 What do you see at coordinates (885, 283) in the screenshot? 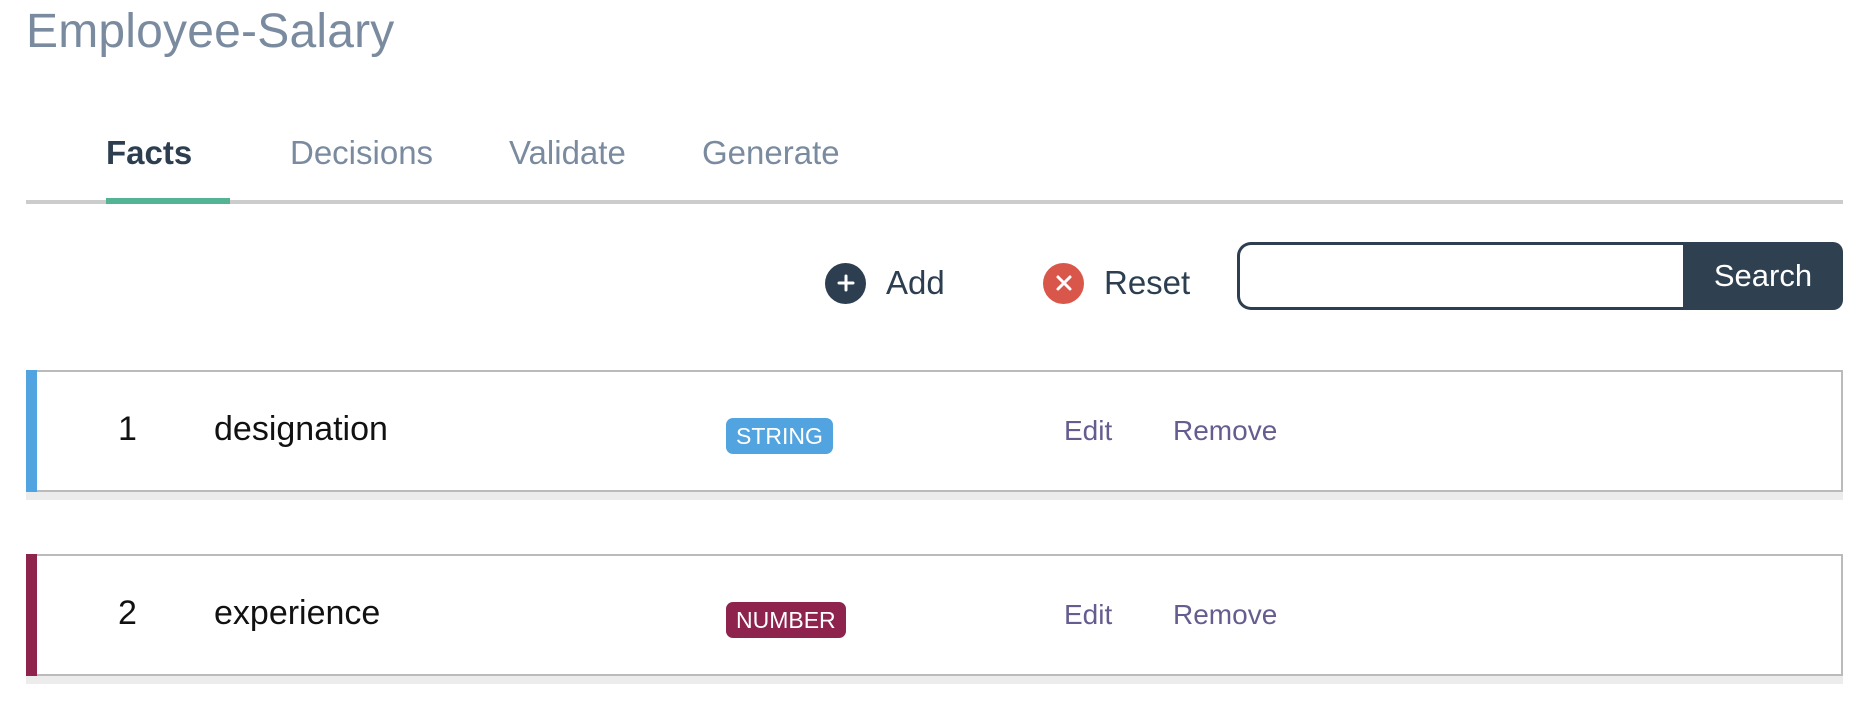
I see `add-button: Add` at bounding box center [885, 283].